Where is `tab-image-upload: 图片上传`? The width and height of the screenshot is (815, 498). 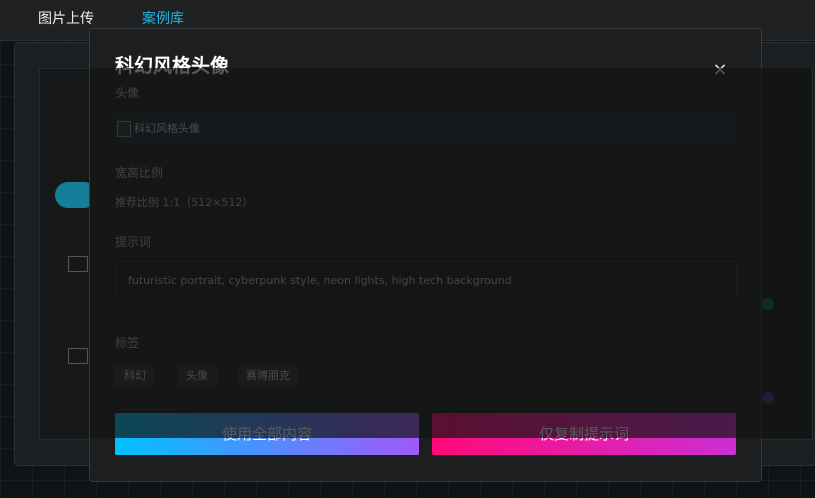
tab-image-upload: 图片上传 is located at coordinates (66, 19).